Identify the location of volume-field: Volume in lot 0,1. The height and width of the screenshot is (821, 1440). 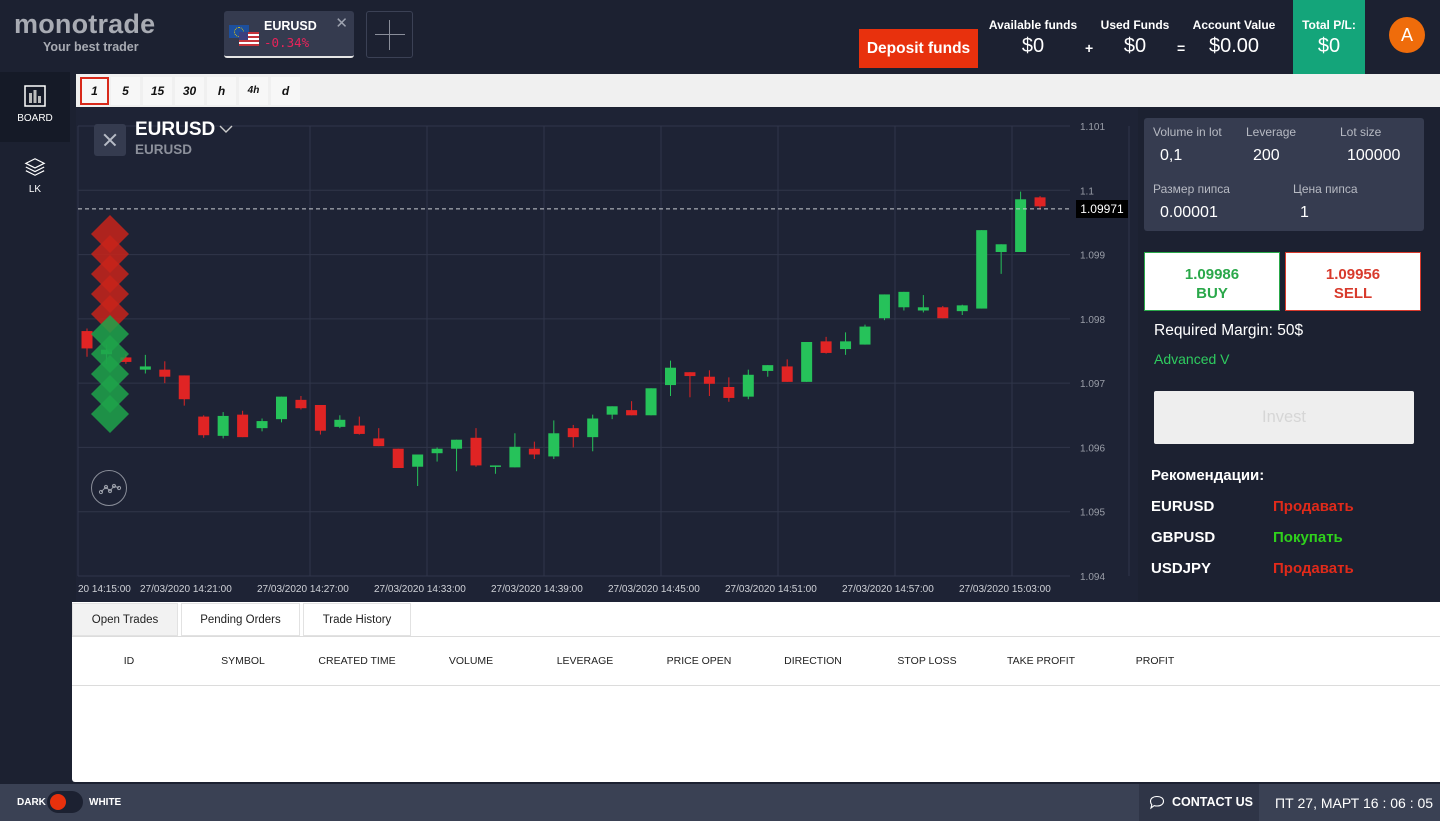
(1187, 145).